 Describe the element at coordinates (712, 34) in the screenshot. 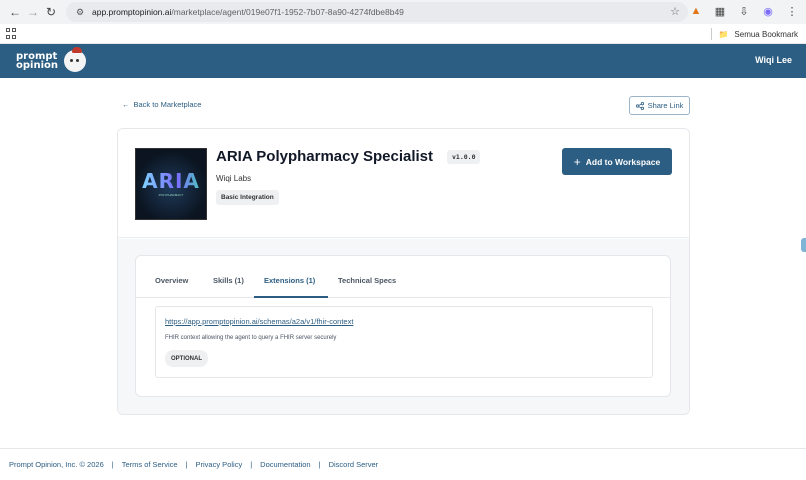

I see `bookmarks-divider` at that location.